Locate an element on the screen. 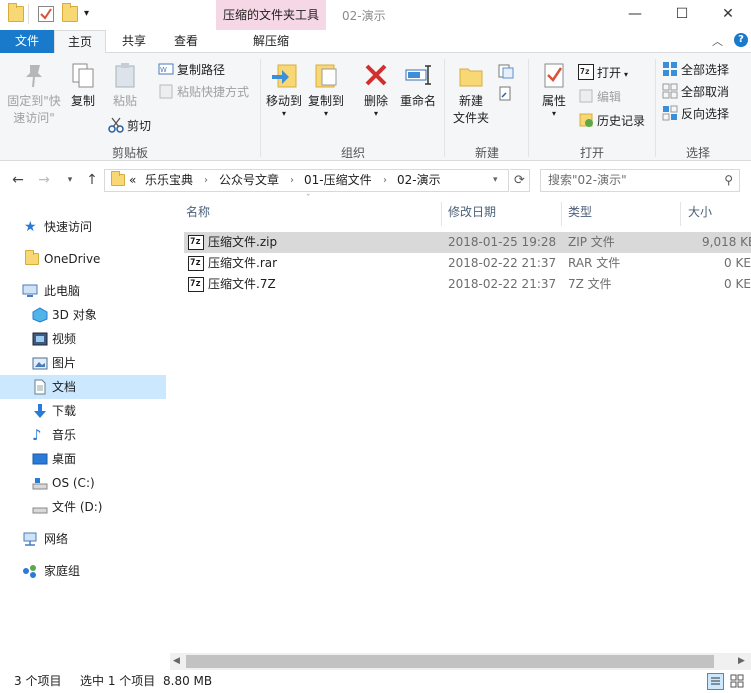 This screenshot has width=751, height=693. nav-item-drive-d: 文件 (D:) is located at coordinates (83, 507).